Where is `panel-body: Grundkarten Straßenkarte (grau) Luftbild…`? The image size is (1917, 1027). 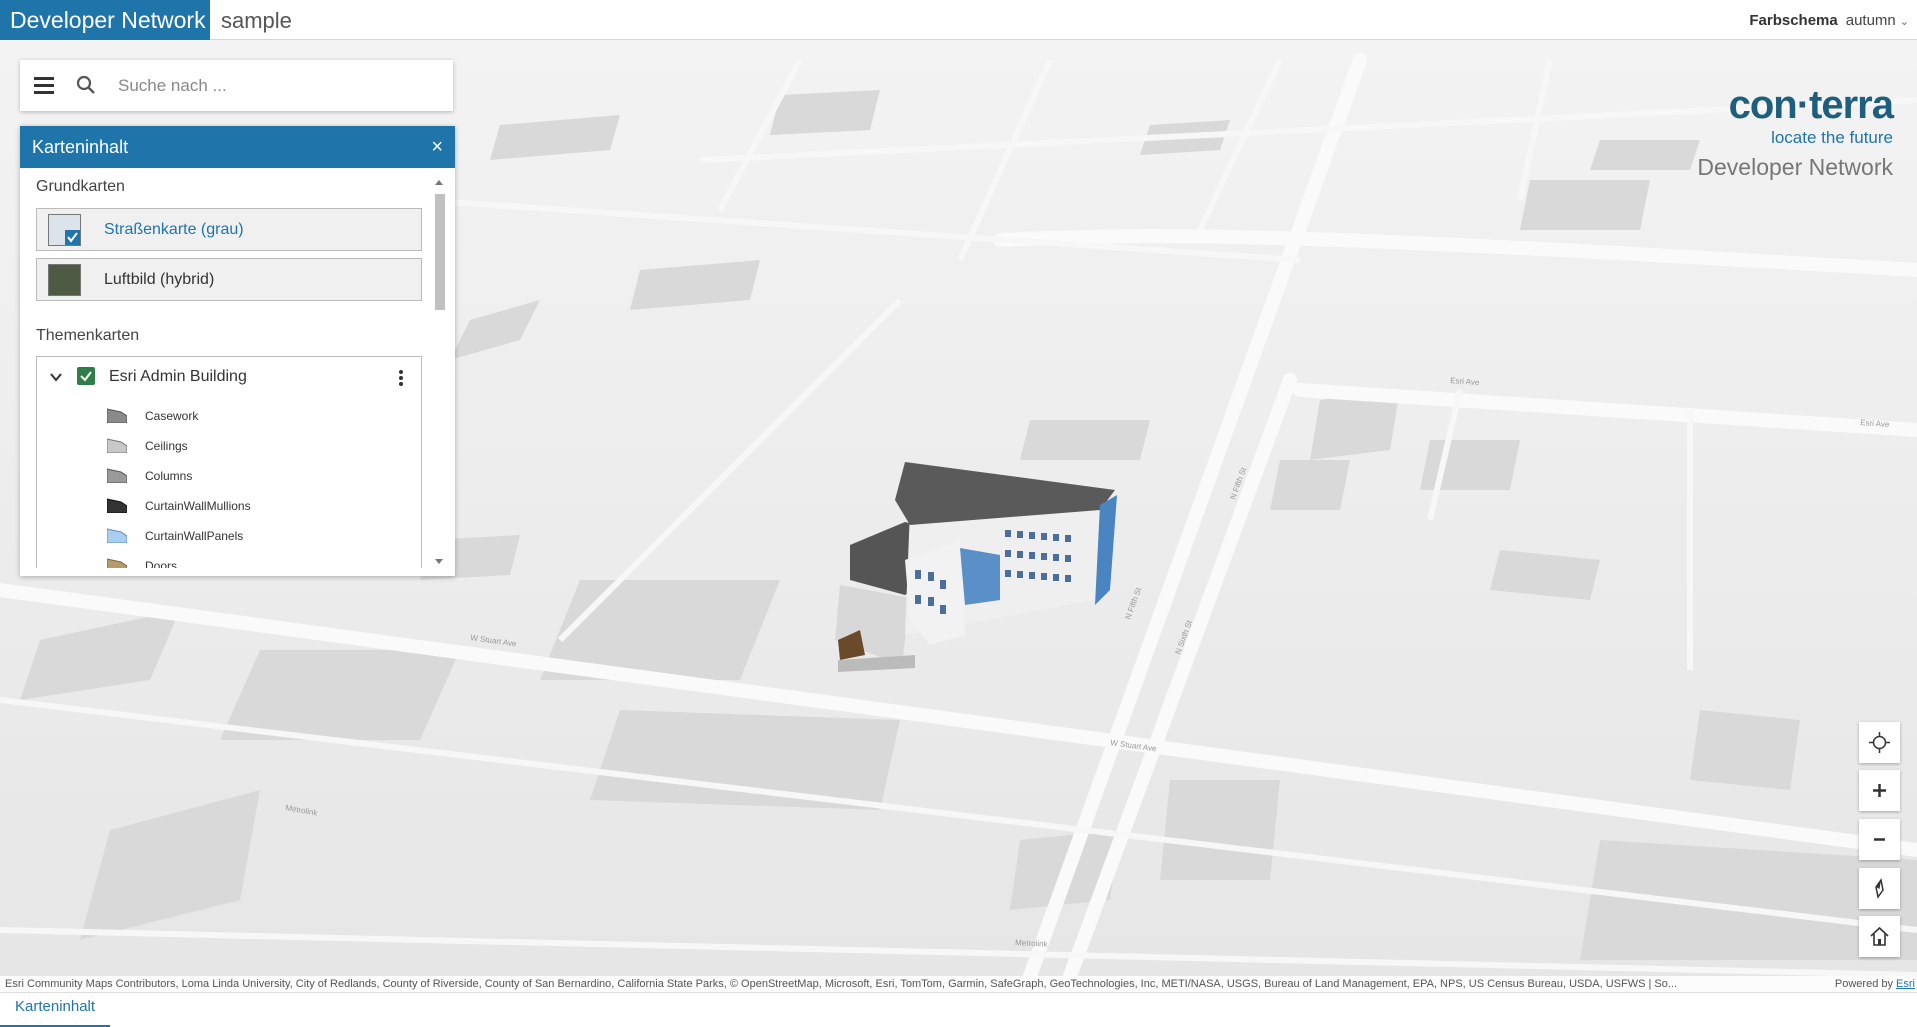 panel-body: Grundkarten Straßenkarte (grau) Luftbild… is located at coordinates (237, 368).